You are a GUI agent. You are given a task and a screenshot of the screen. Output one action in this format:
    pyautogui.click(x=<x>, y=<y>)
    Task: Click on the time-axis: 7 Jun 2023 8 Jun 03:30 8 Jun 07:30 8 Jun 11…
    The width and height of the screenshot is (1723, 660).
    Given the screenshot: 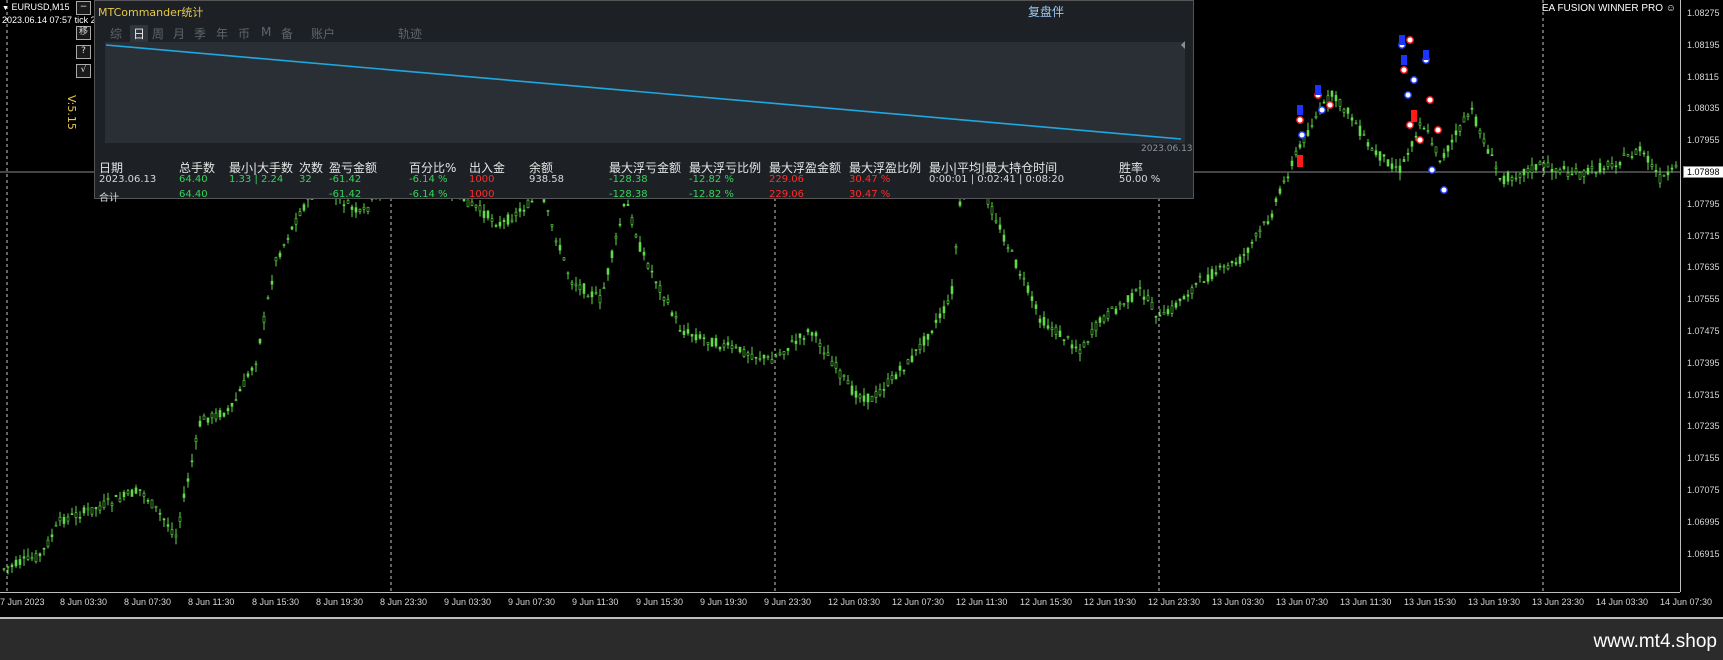 What is the action you would take?
    pyautogui.click(x=856, y=604)
    